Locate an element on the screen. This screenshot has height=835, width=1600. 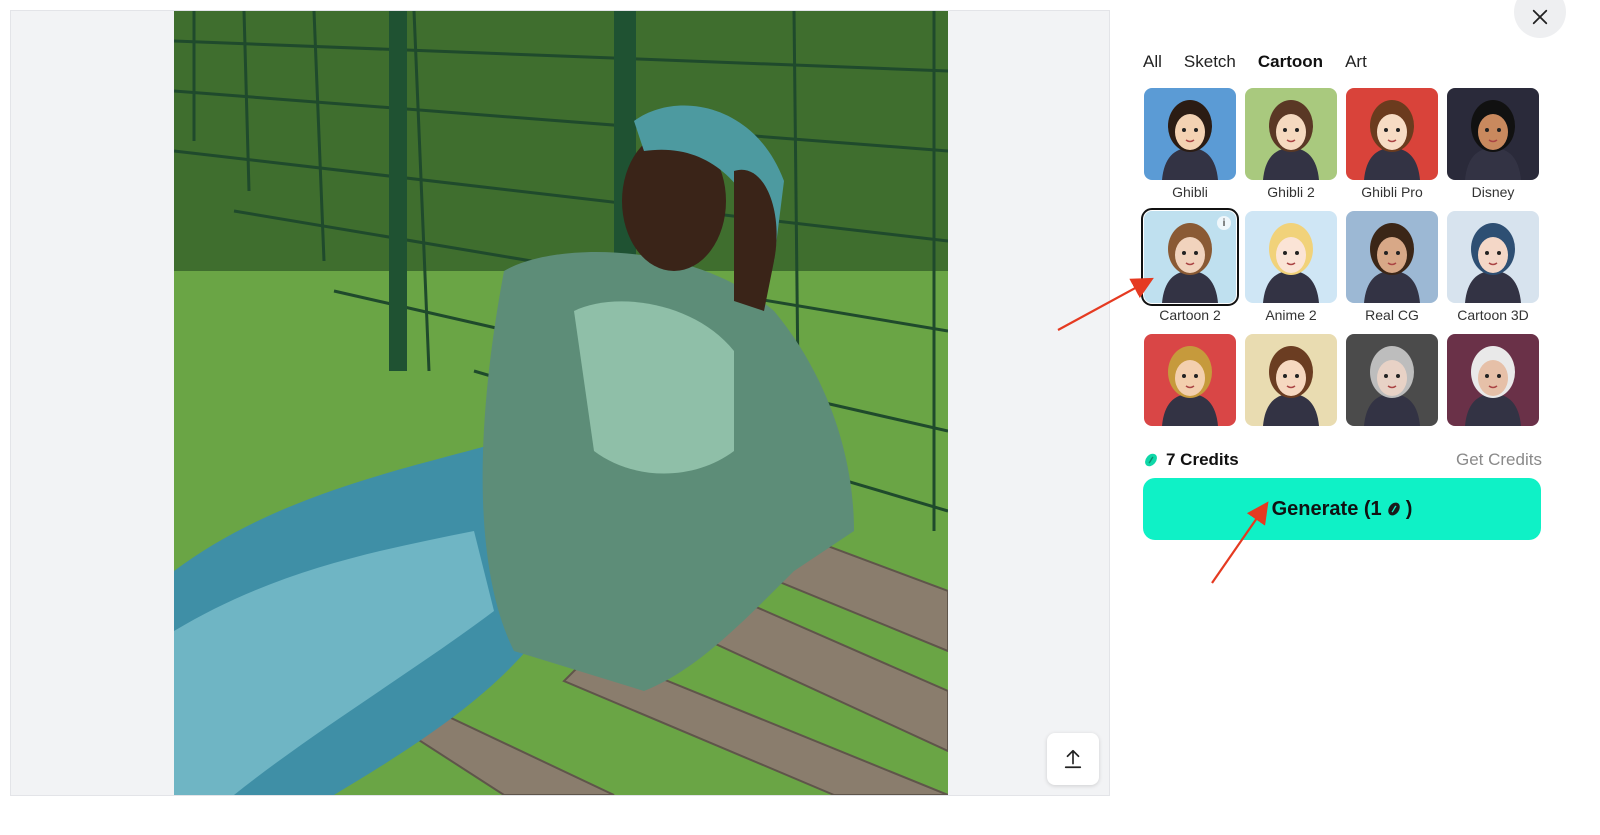
style-item-cartoon-2: i Cartoon 2 is located at coordinates (1190, 265).